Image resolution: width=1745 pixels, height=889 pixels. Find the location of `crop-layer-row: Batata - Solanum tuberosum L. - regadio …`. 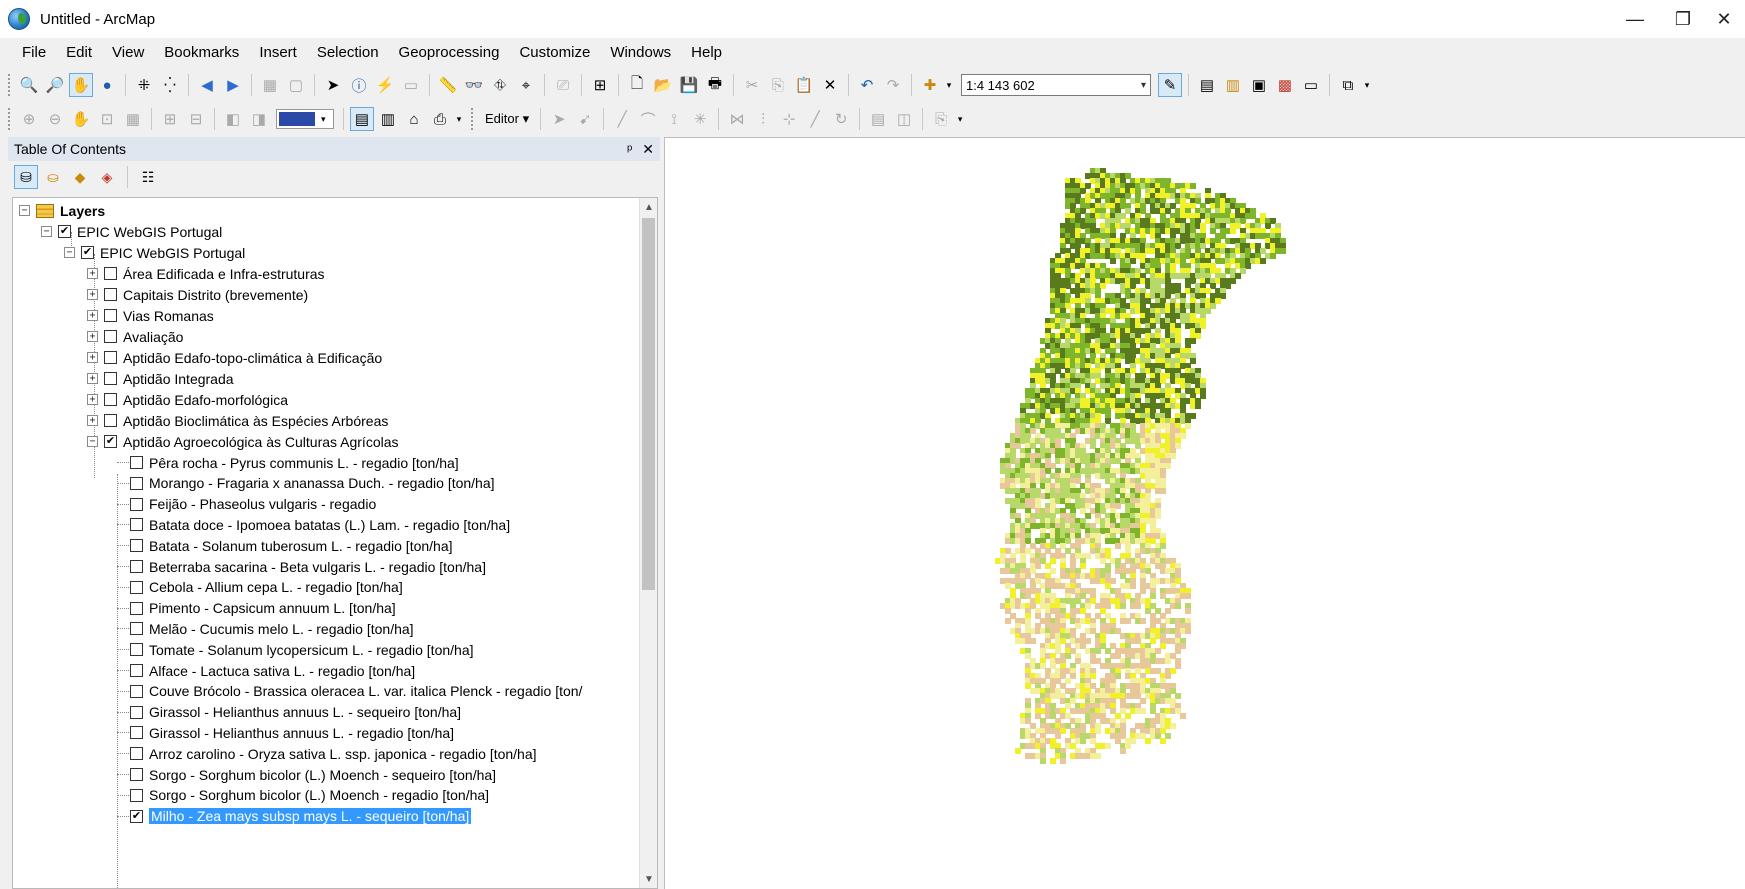

crop-layer-row: Batata - Solanum tuberosum L. - regadio … is located at coordinates (291, 545).